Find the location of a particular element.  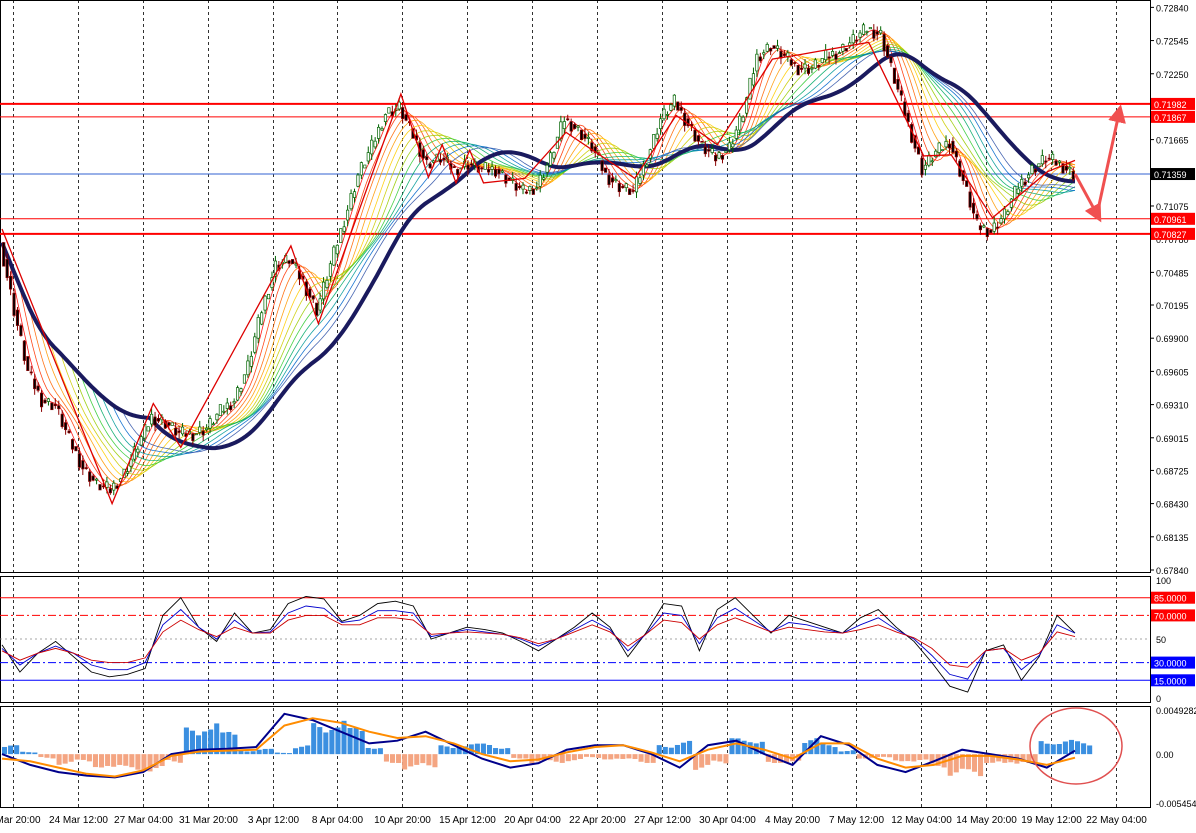

projection-arrow is located at coordinates (1110, 159).